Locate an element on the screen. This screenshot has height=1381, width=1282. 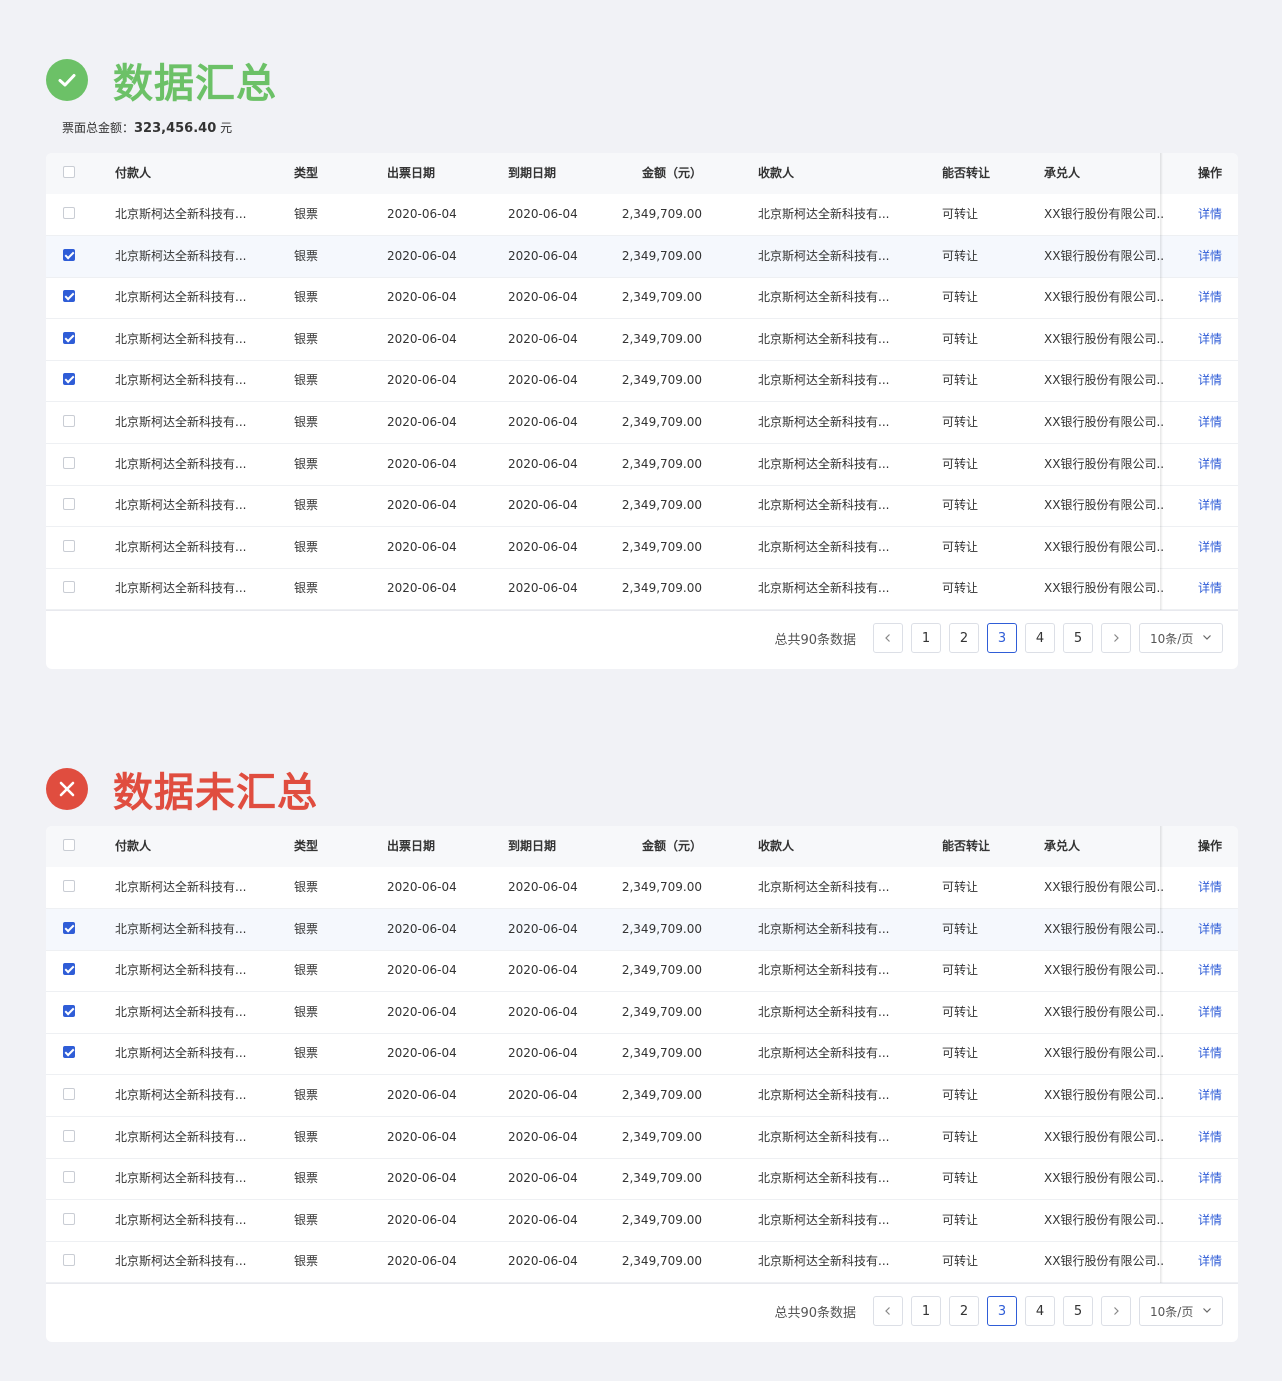
column-header-amount: 金额（元） is located at coordinates (671, 173).